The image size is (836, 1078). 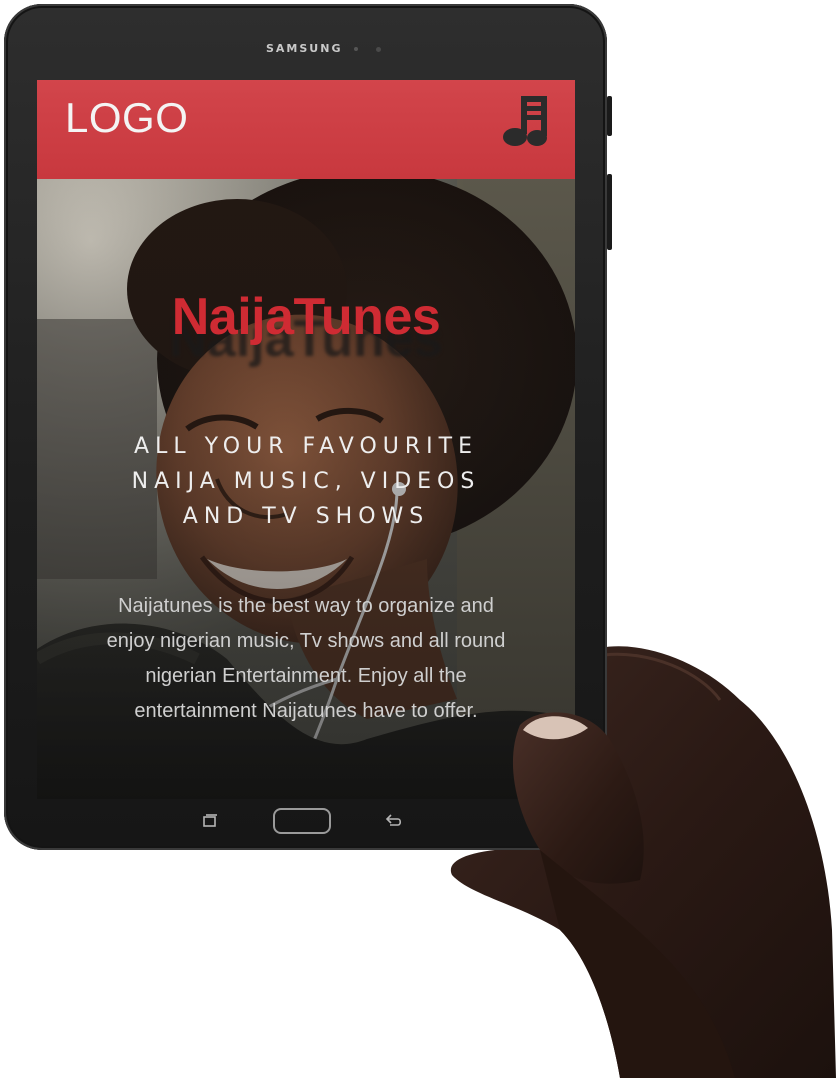 I want to click on recents-icon, so click(x=210, y=821).